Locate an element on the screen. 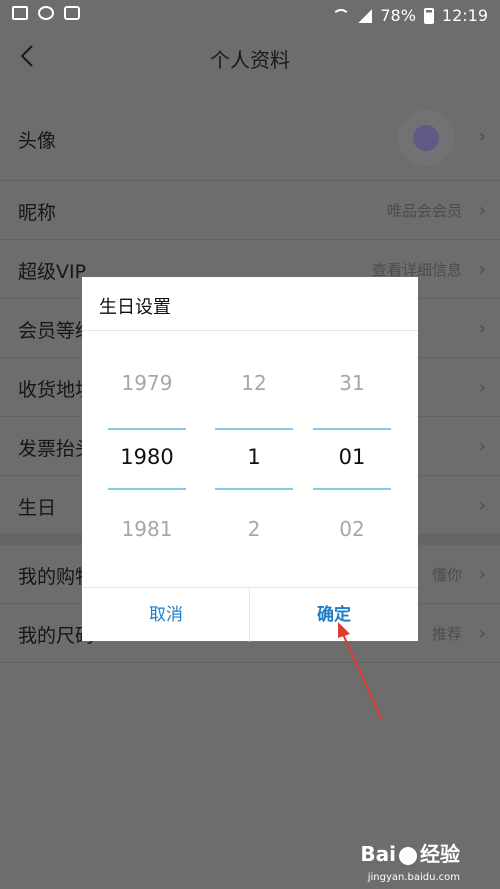  page-title: 个人资料 is located at coordinates (250, 60).